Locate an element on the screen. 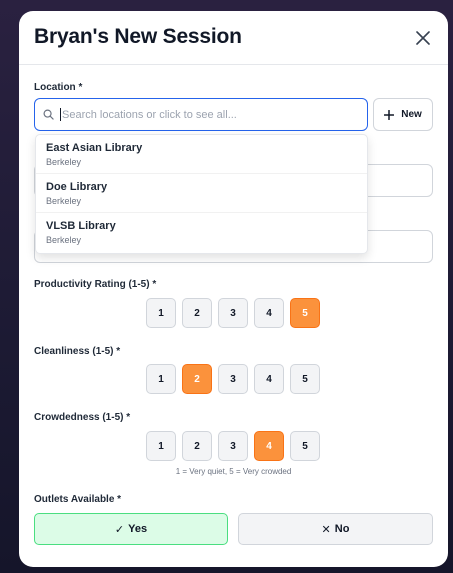 The width and height of the screenshot is (453, 573). cleanliness-rating: 1 2 3 4 5 is located at coordinates (233, 379).